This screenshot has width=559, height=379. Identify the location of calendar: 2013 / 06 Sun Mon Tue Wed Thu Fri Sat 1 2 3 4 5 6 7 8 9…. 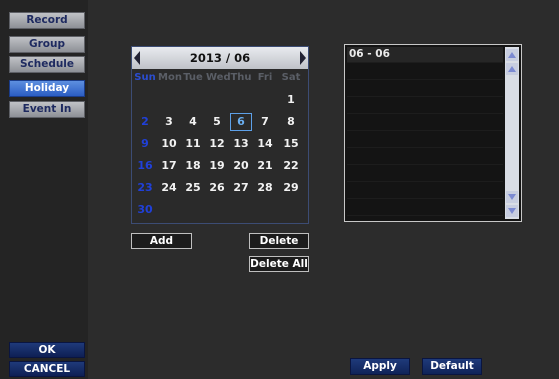
(220, 135).